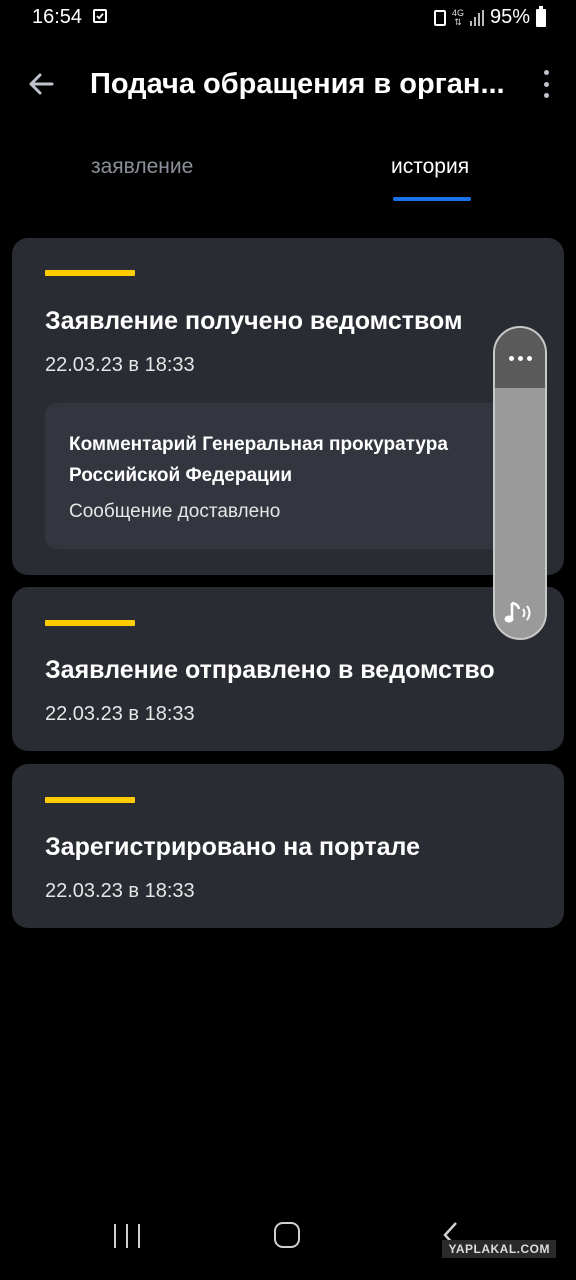 Image resolution: width=576 pixels, height=1280 pixels. I want to click on more-options-button, so click(546, 84).